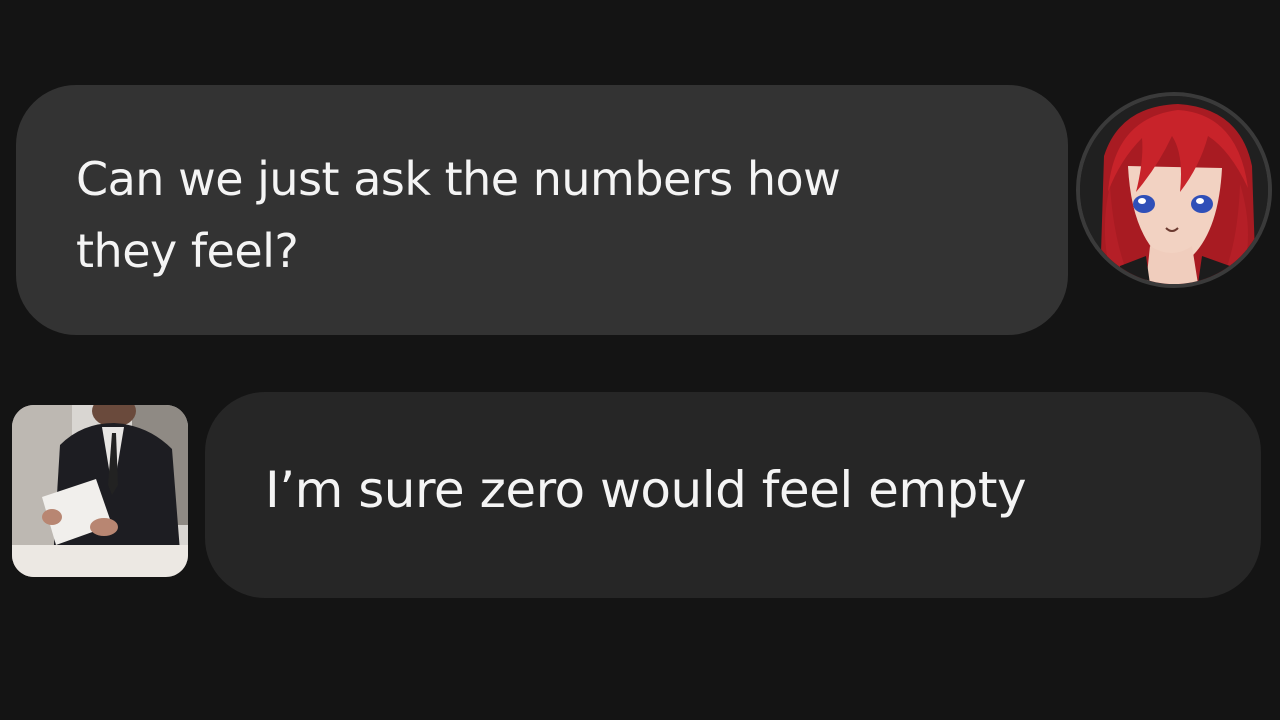 The image size is (1280, 720). I want to click on assistant-avatar, so click(100, 491).